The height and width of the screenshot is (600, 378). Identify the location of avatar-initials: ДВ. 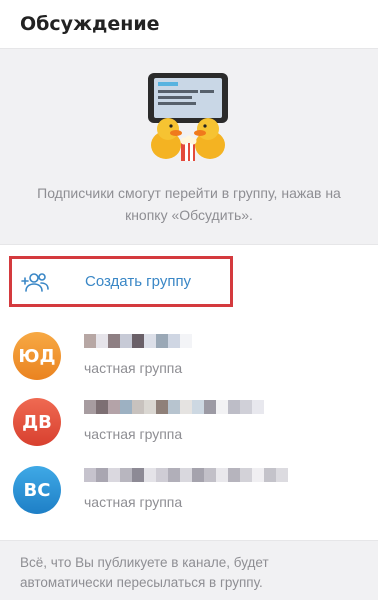
(37, 422).